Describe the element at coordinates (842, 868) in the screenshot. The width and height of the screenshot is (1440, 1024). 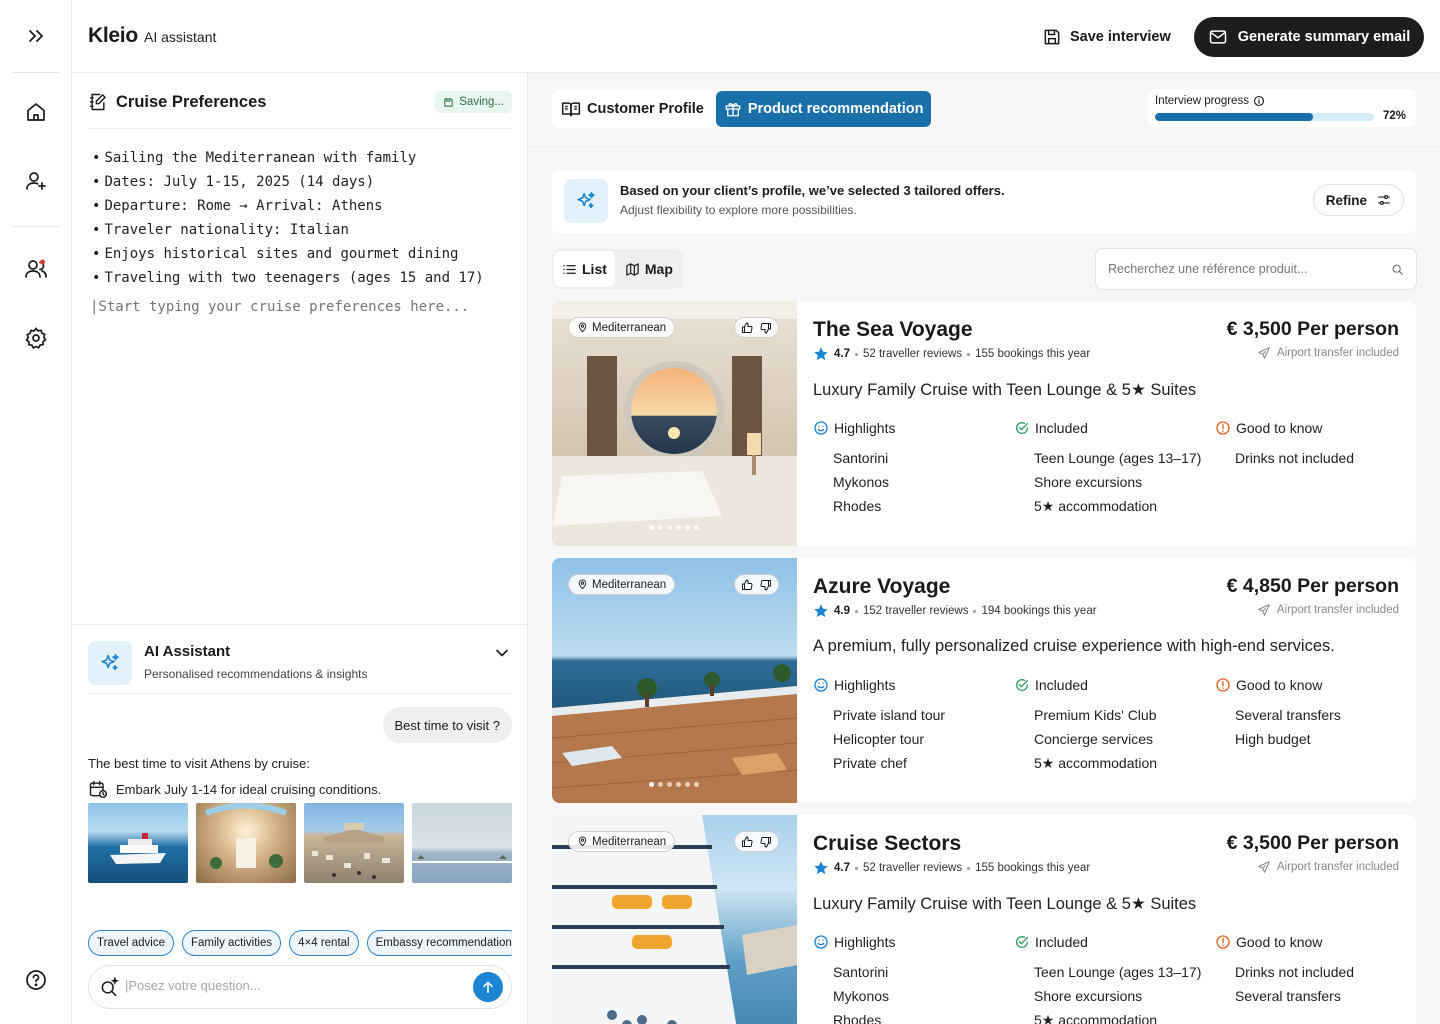
I see `rating-value: 4.7` at that location.